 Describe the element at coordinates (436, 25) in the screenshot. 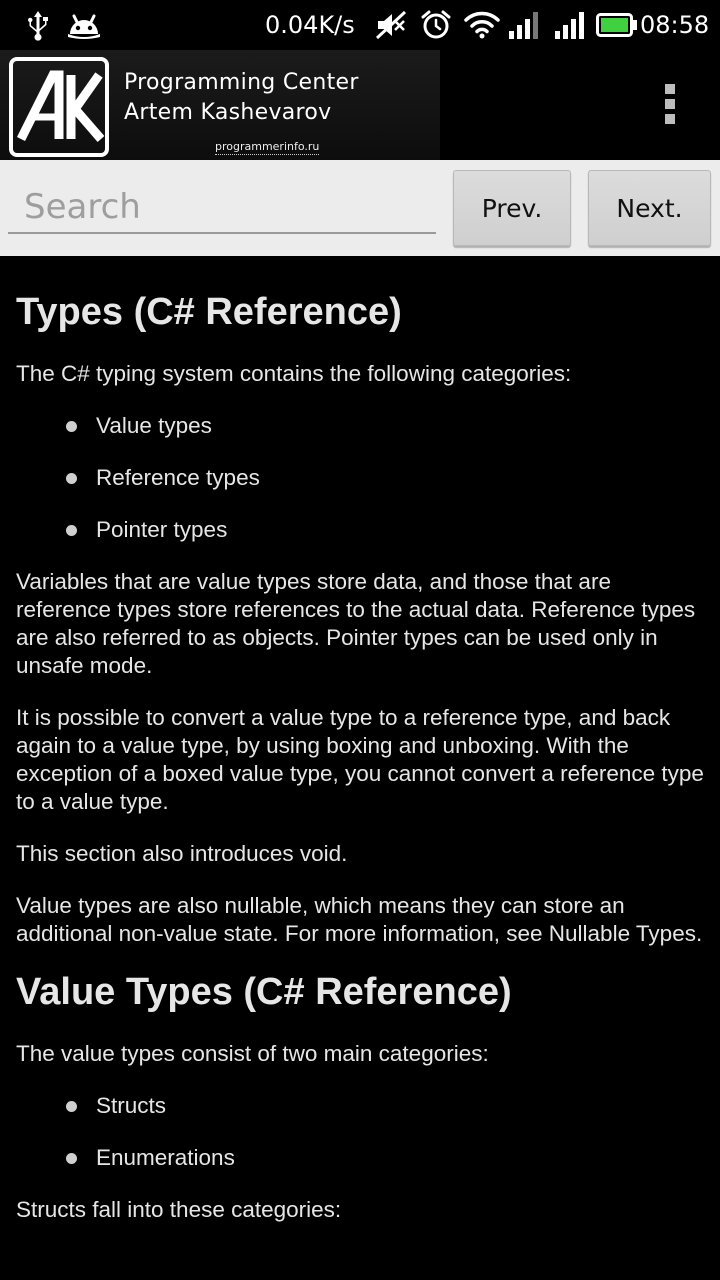

I see `alarm-icon` at that location.